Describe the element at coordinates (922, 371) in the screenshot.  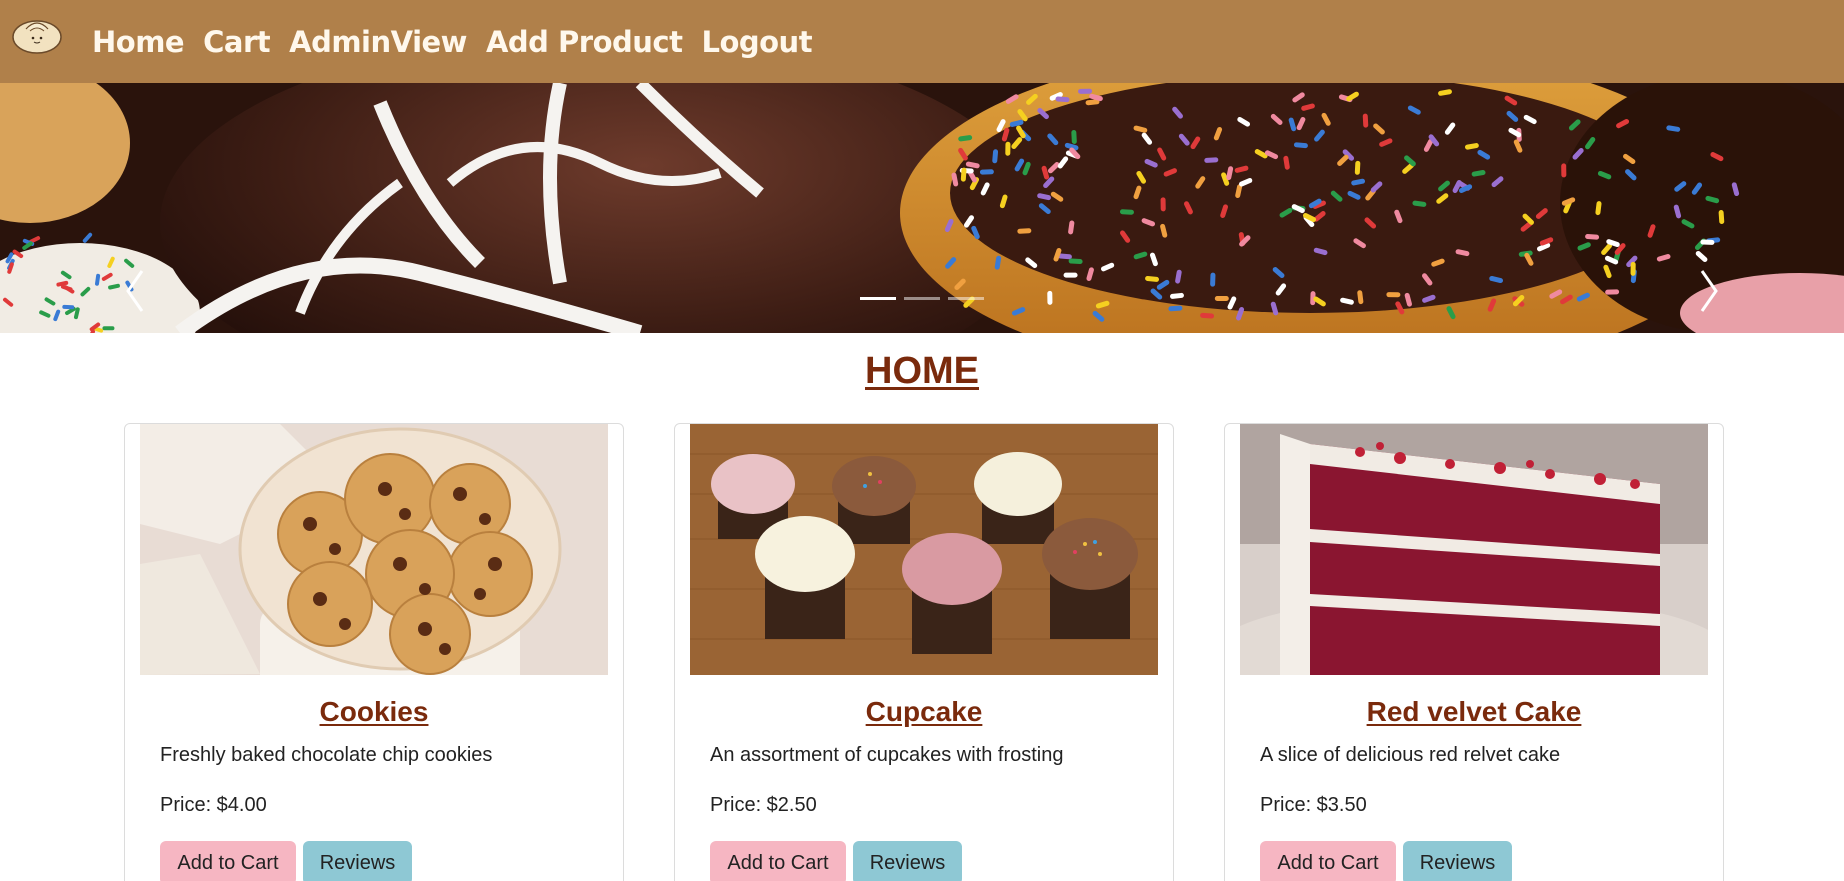
I see `page-title: HOME` at that location.